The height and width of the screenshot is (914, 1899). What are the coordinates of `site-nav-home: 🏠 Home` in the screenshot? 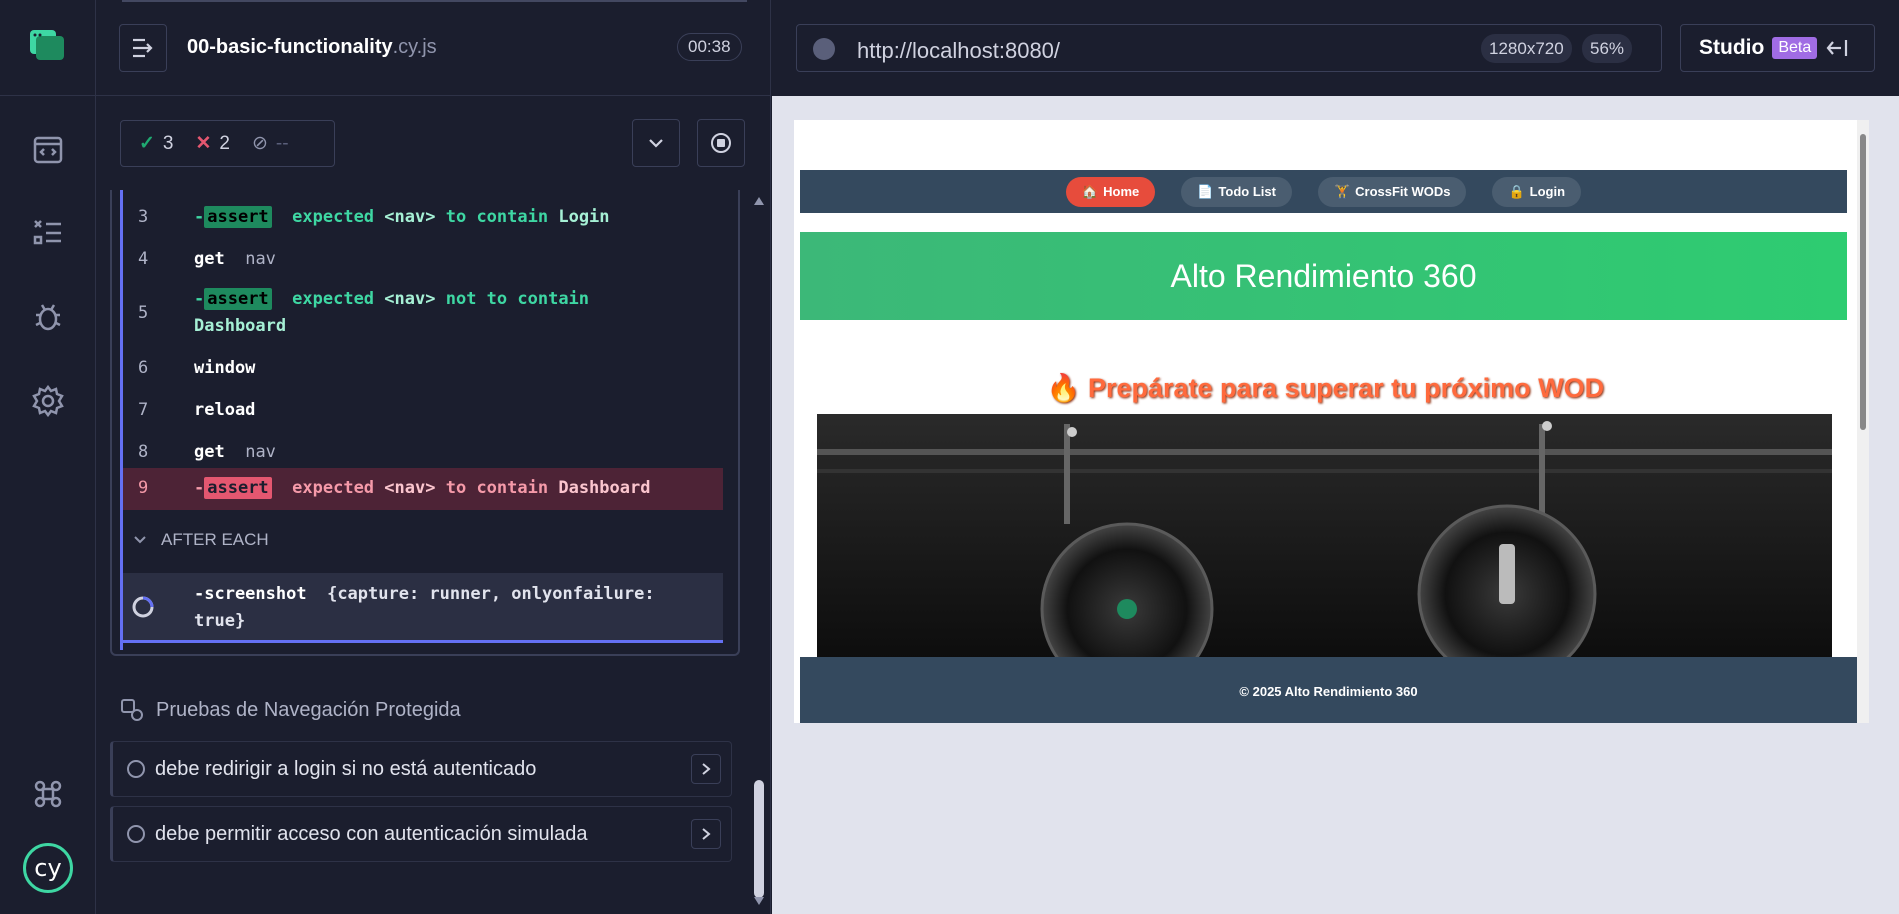 It's located at (1110, 191).